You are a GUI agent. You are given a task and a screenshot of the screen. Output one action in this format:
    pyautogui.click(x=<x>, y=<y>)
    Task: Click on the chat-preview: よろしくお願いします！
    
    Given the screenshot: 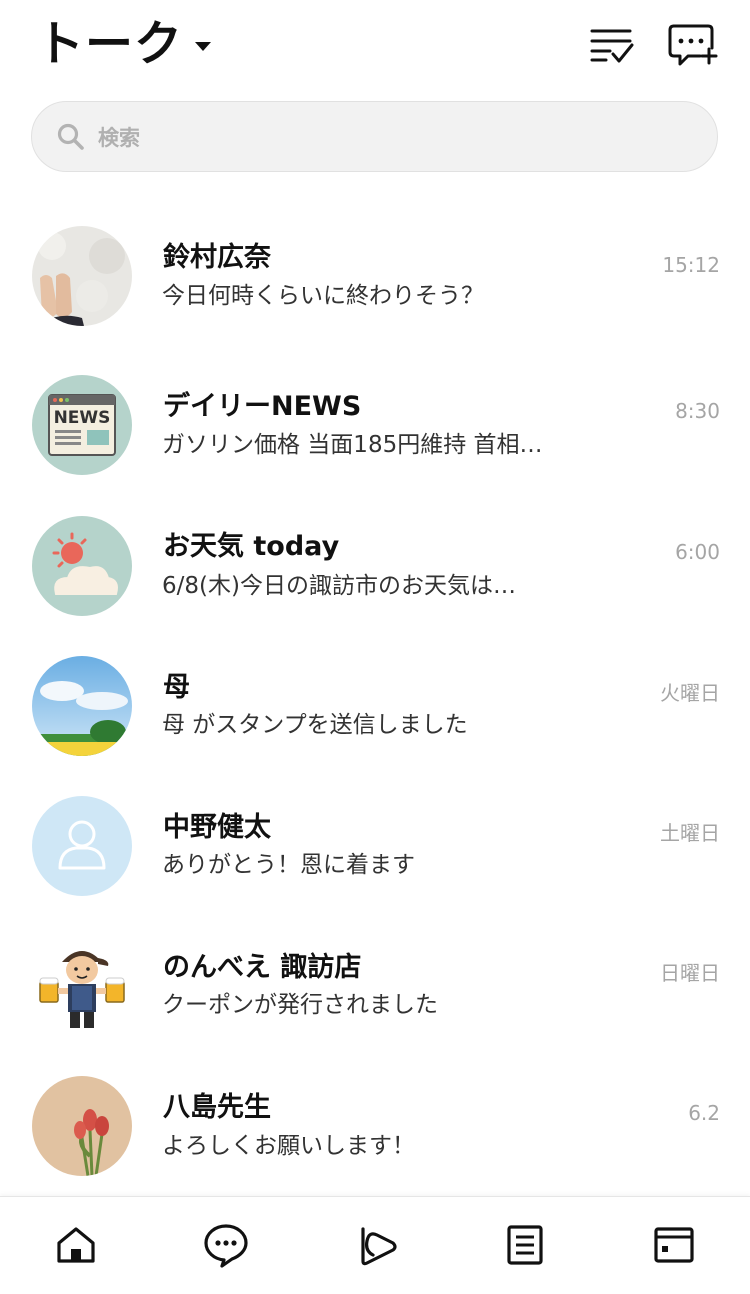 What is the action you would take?
    pyautogui.click(x=288, y=1146)
    